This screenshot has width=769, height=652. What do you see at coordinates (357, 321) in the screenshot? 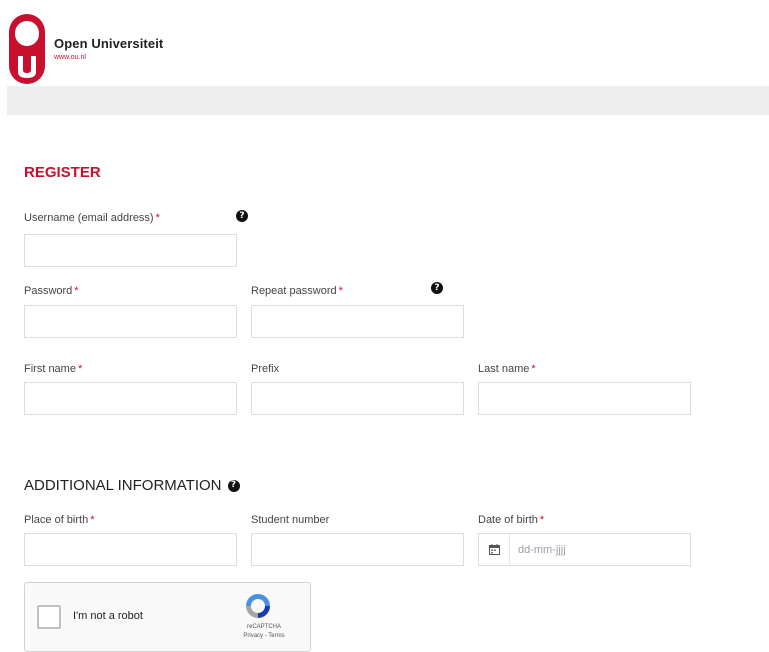
I see `repeat-password-input` at bounding box center [357, 321].